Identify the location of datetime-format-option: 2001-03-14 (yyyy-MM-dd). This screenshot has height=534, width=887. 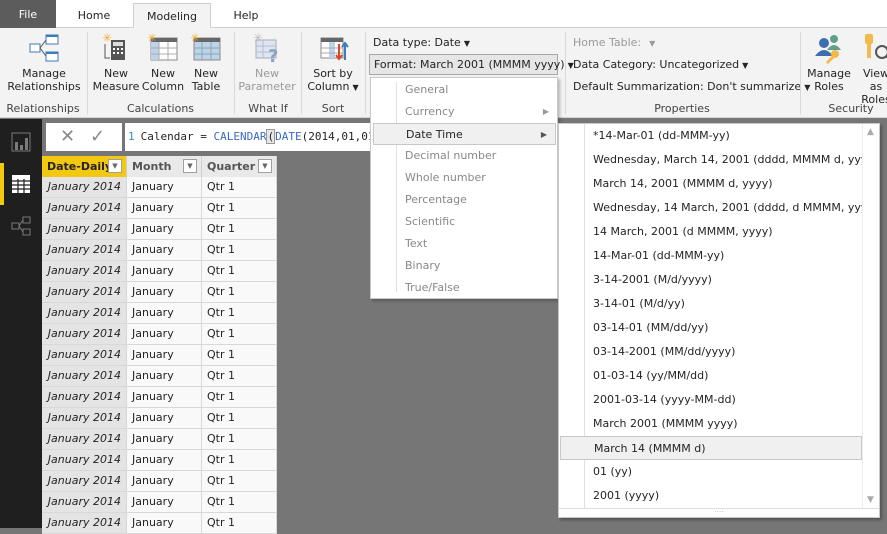
(711, 400).